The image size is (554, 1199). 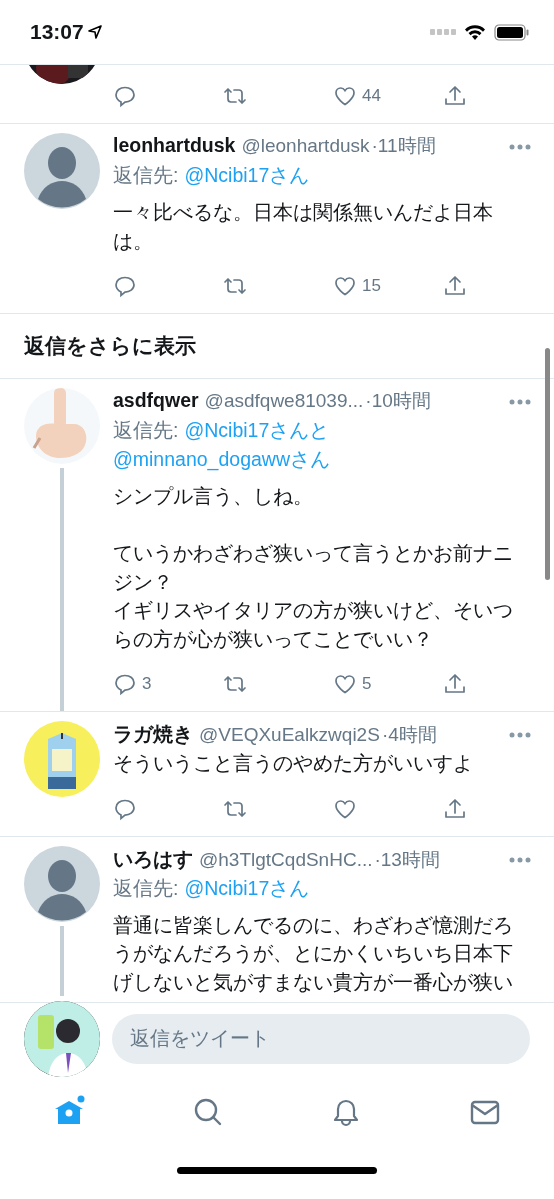 I want to click on tweet-text: ていうかわざわざ狭いって言うとかお前ナニジン？, so click(x=313, y=568).